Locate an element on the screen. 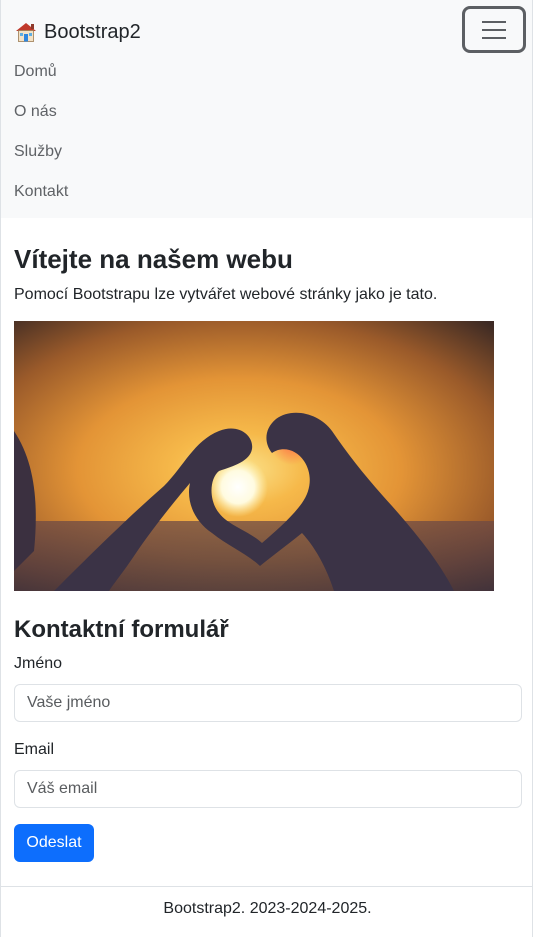 This screenshot has height=937, width=535. nav-item-domu: Domů is located at coordinates (41, 72).